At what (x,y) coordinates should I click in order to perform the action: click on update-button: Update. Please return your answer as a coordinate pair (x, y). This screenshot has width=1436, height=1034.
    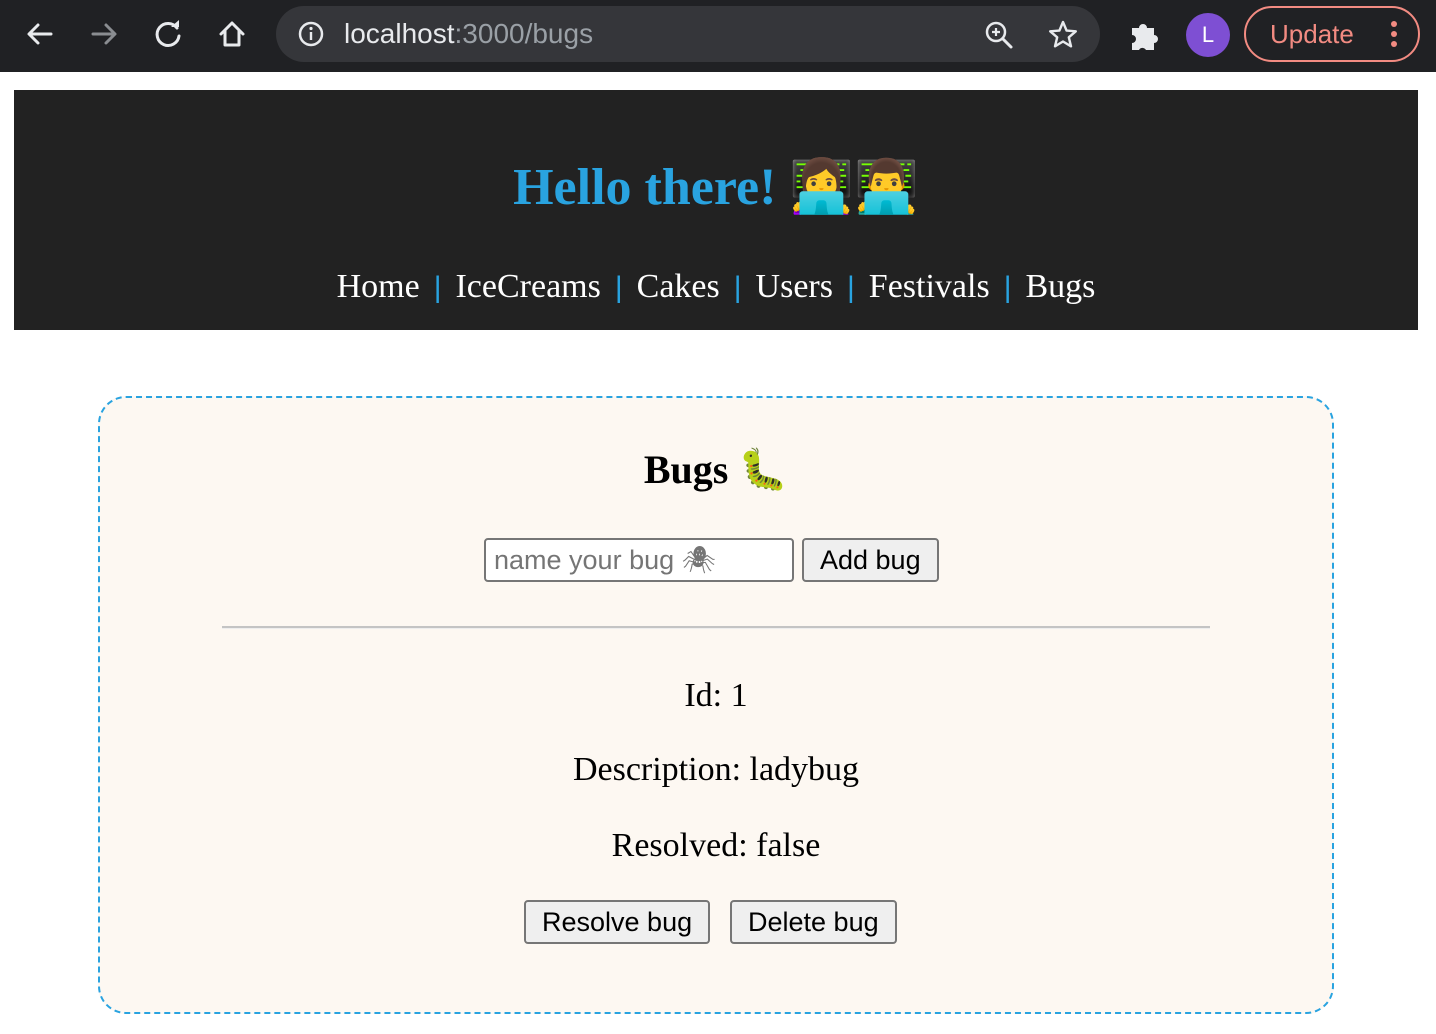
    Looking at the image, I should click on (1332, 34).